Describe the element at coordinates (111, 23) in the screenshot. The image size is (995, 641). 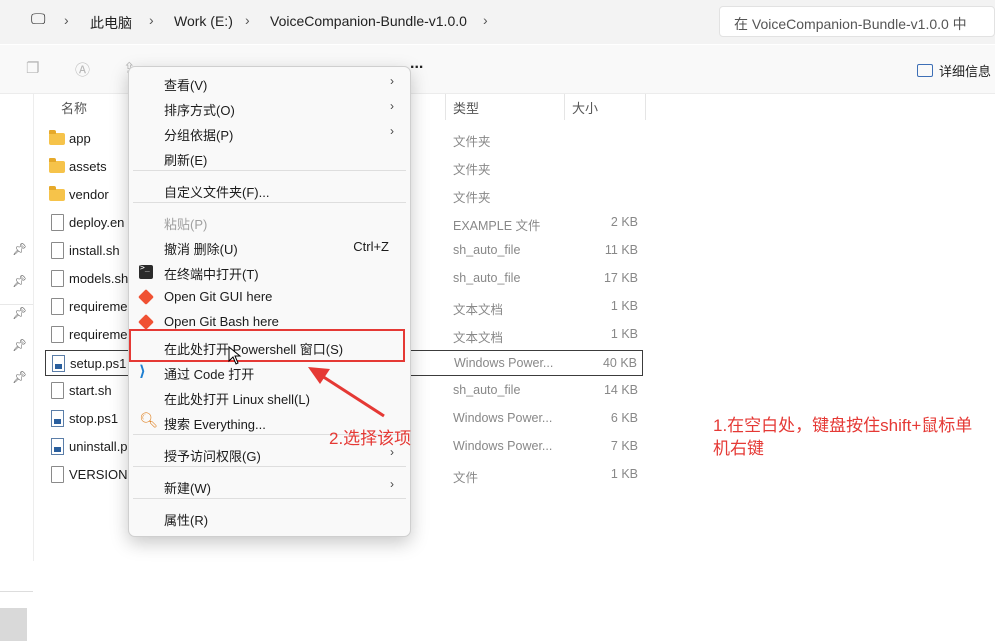
I see `breadcrumb-this-pc: 此电脑` at that location.